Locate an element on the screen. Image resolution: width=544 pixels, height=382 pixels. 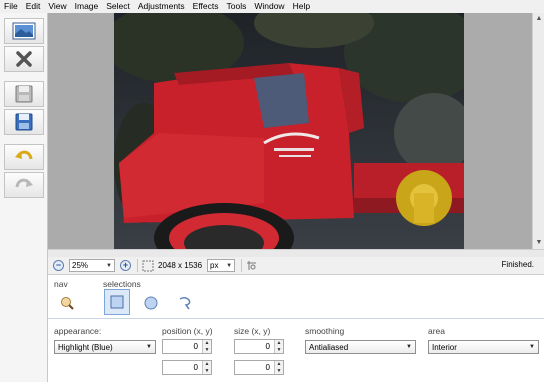
save-disk-icon is located at coordinates (24, 94).